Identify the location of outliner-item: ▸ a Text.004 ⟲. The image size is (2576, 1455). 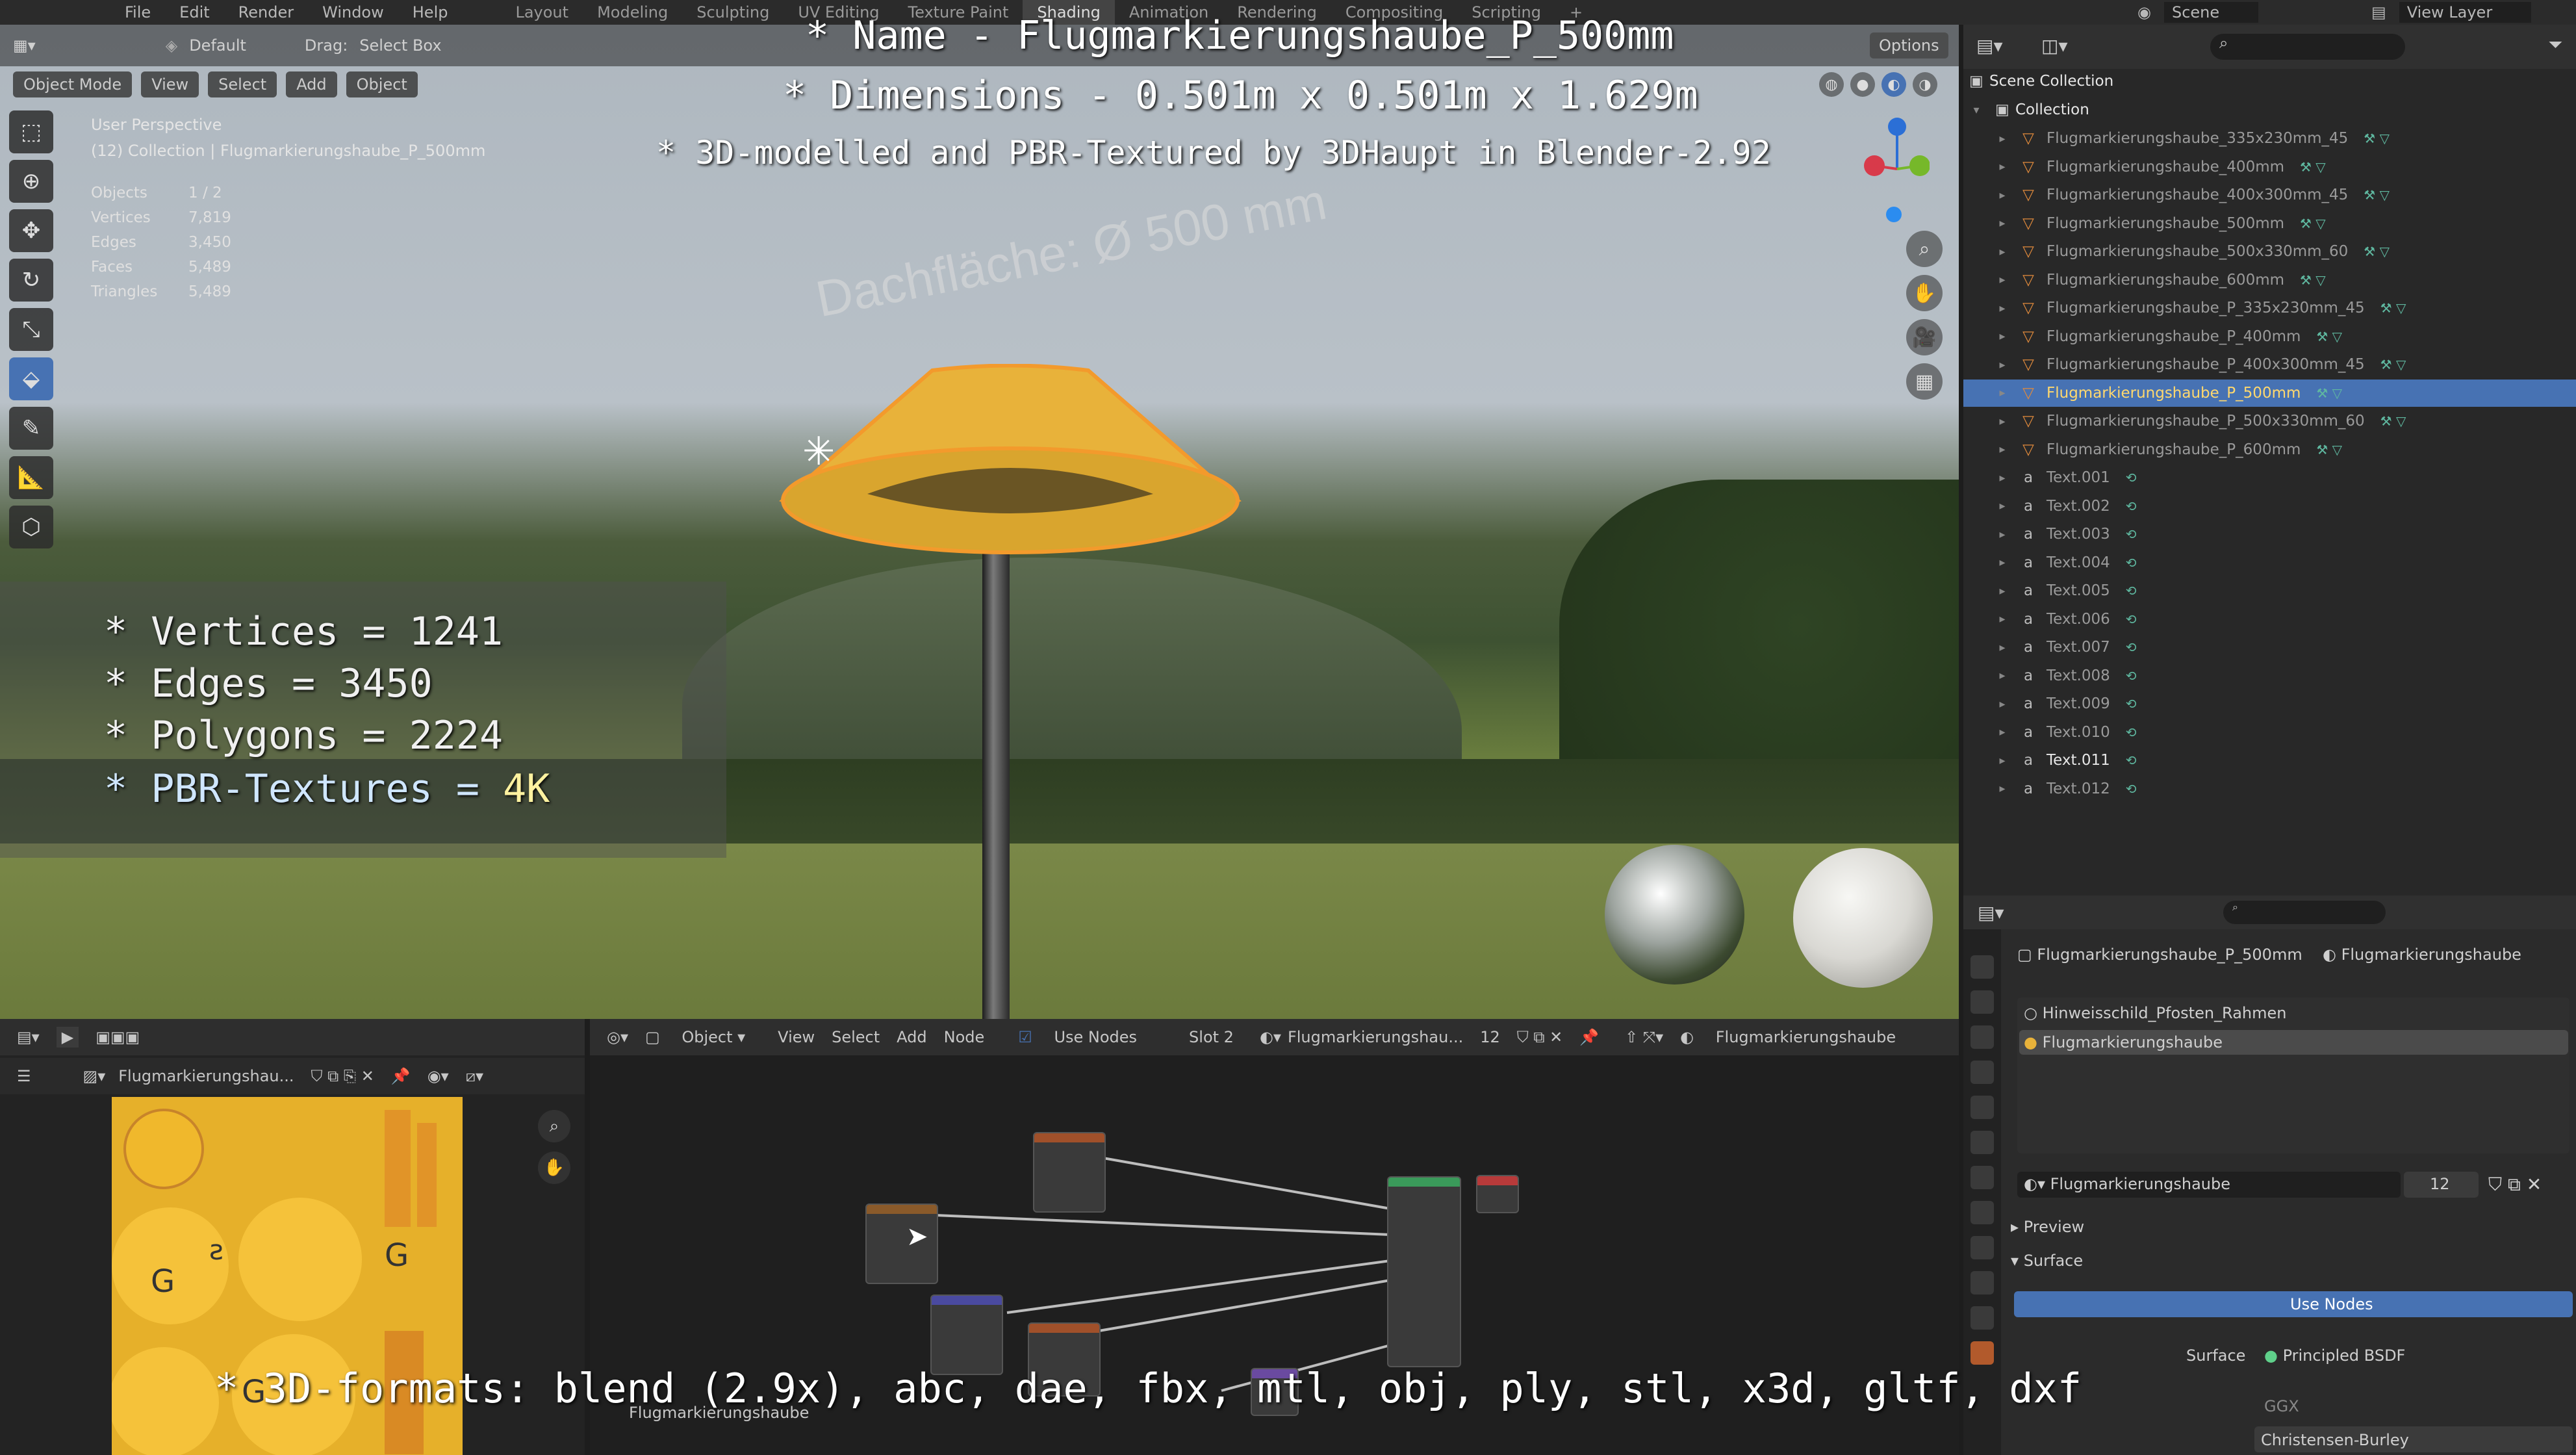
(2269, 562).